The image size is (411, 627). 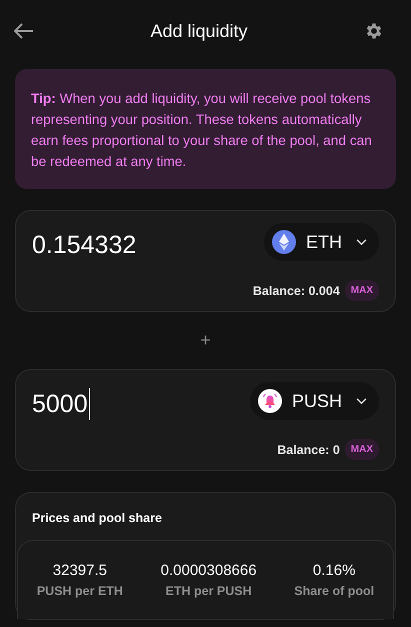 I want to click on settings-icon, so click(x=374, y=31).